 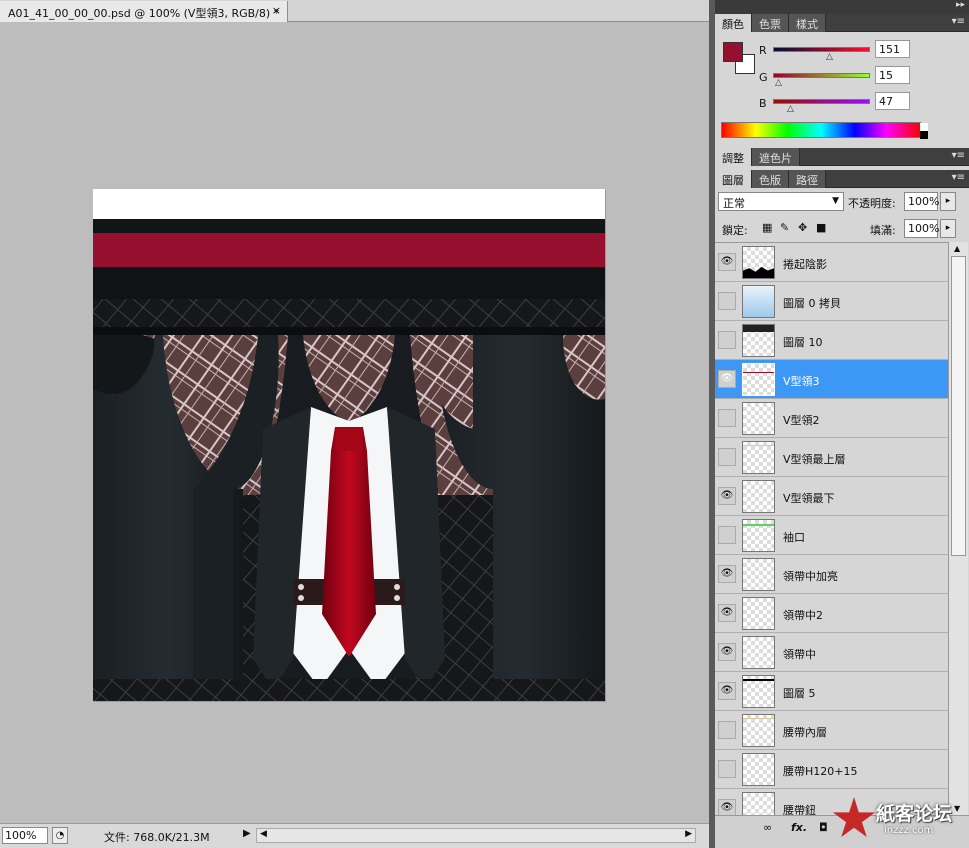 I want to click on scroll-right-icon: ▶, so click(x=688, y=834).